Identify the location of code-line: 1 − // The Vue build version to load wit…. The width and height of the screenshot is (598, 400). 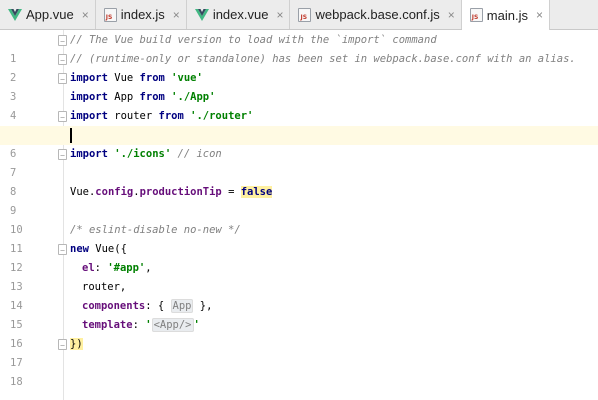
(299, 48).